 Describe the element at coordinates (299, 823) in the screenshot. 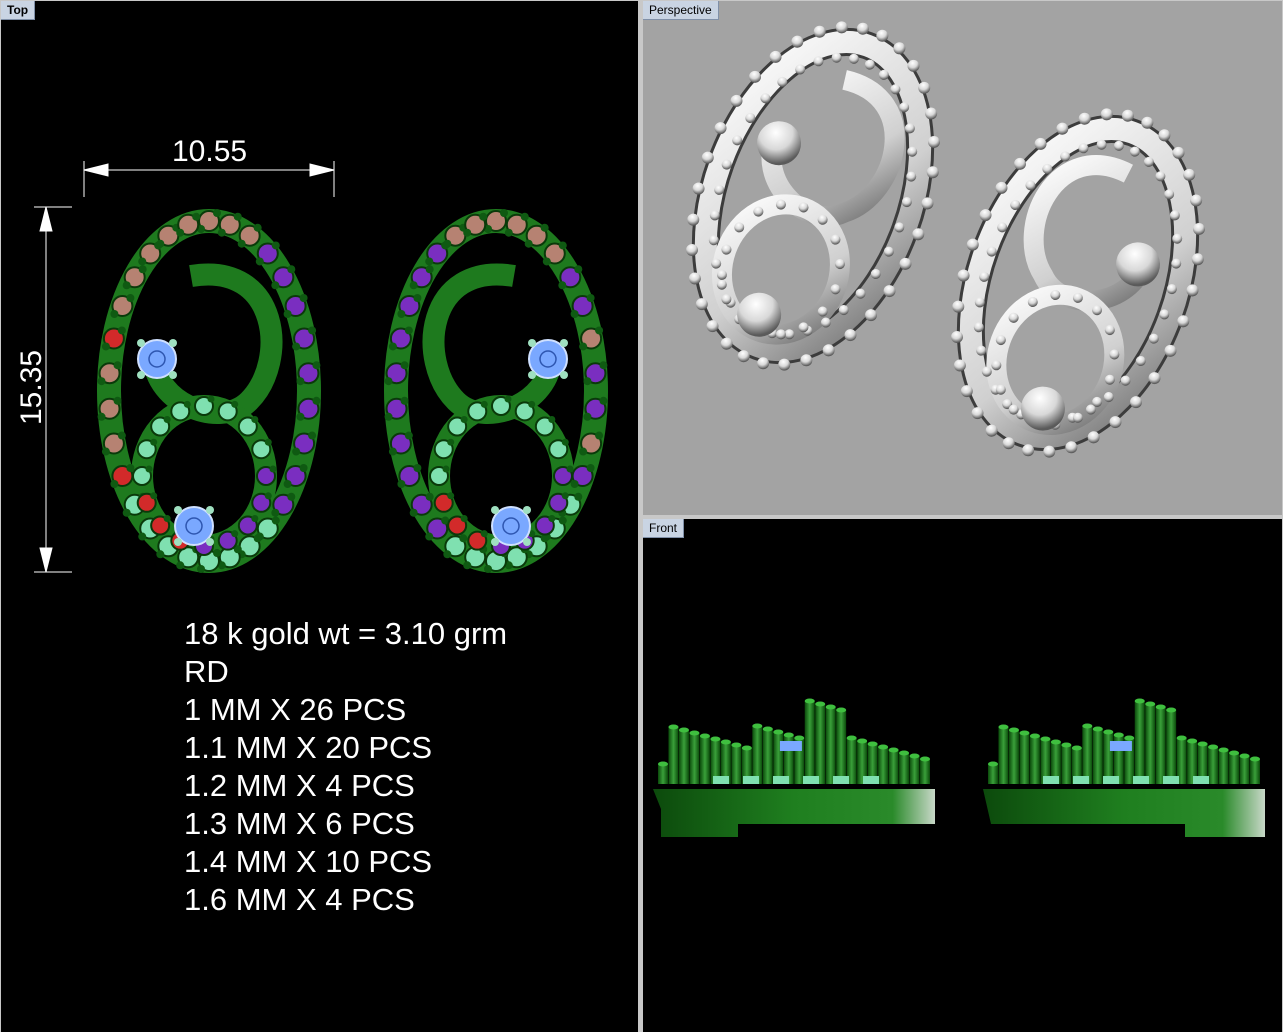

I see `stone-spec-line: 1.3 MM X 6 PCS` at that location.